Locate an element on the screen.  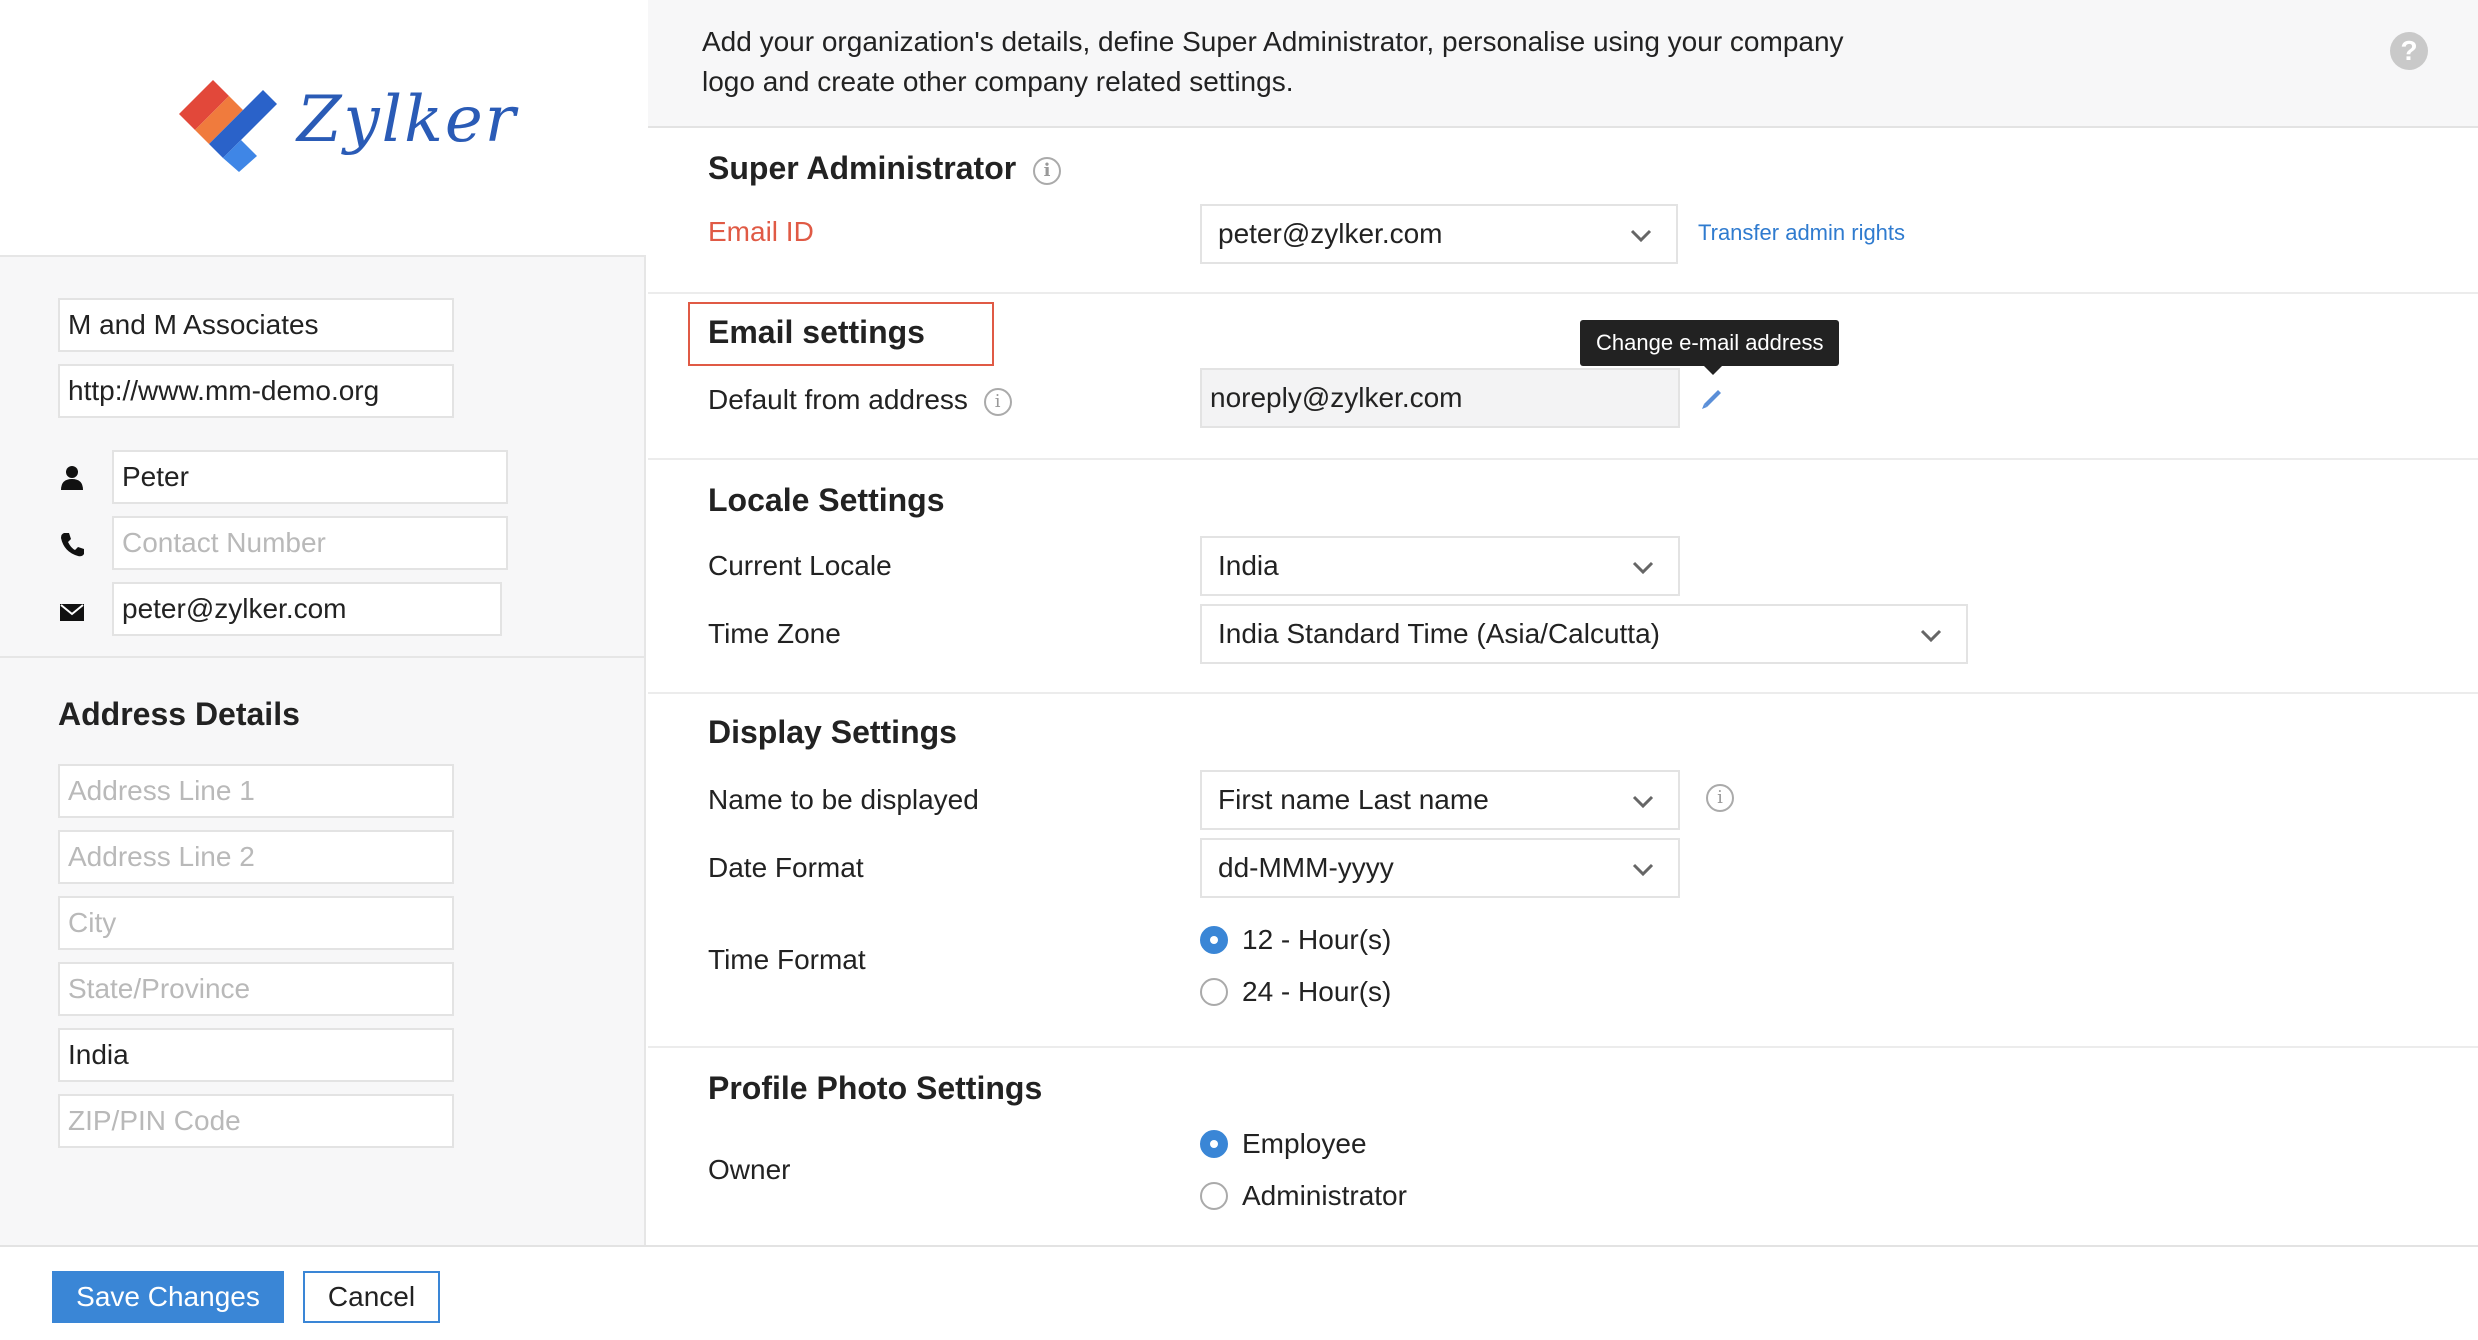
city-input: City is located at coordinates (256, 923).